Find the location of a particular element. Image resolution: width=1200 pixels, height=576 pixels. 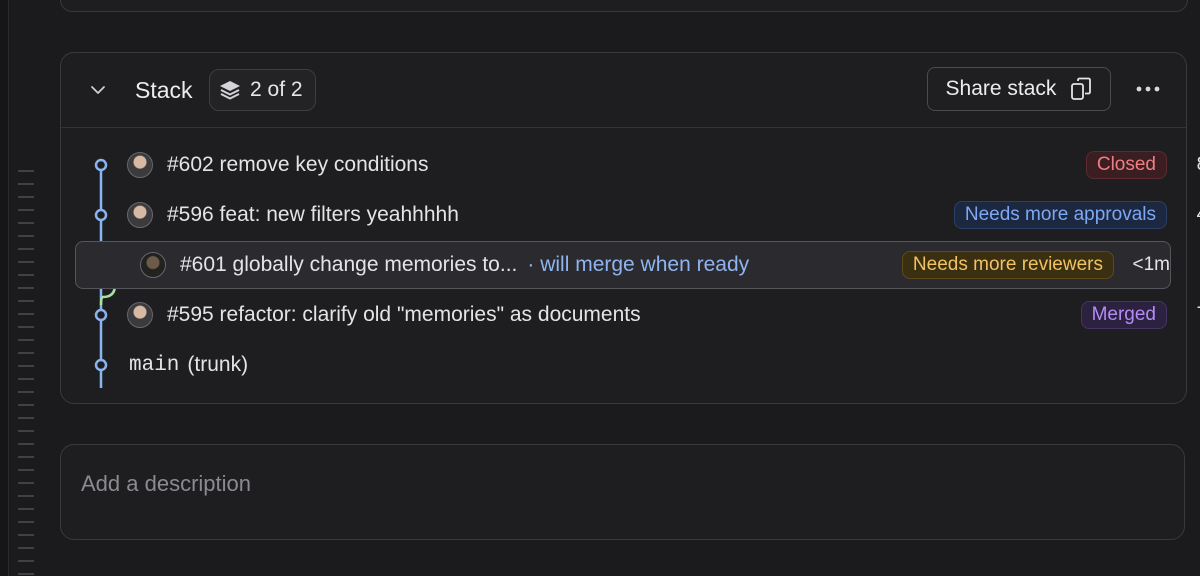

status-badge: Merged is located at coordinates (1123, 315).